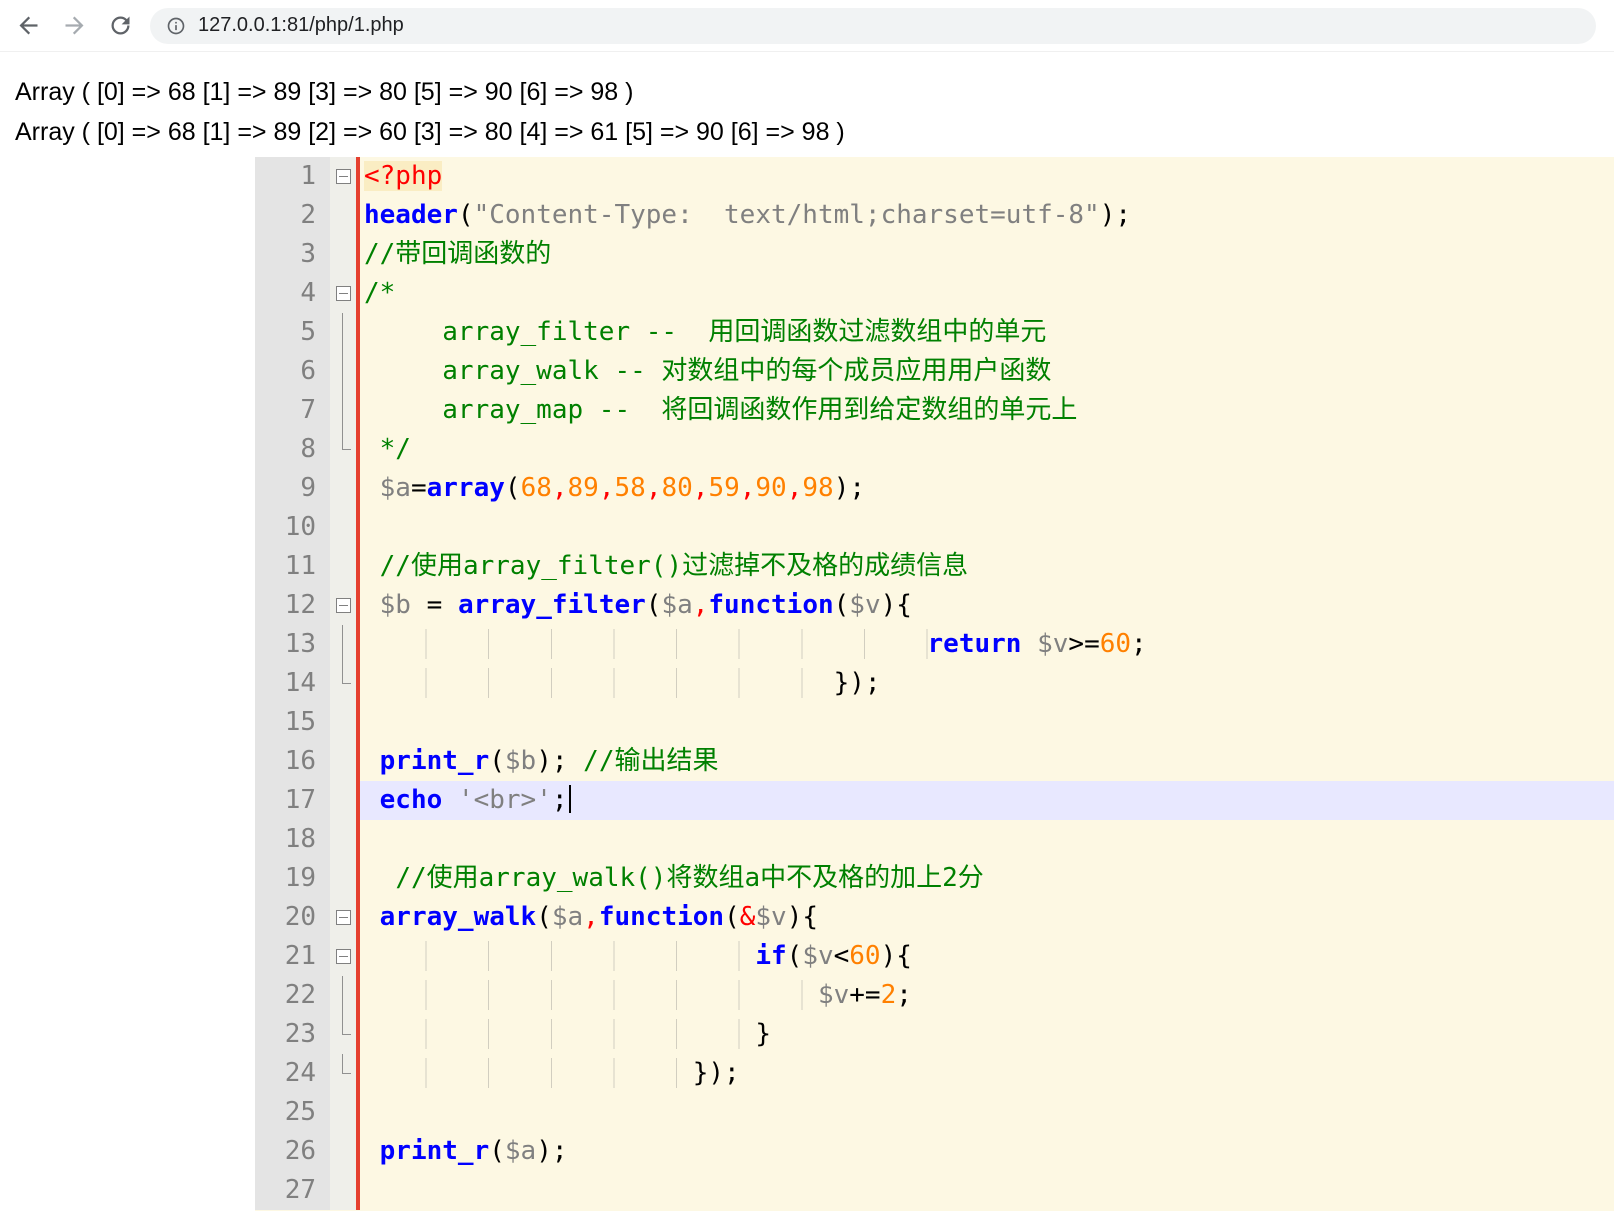 The image size is (1614, 1211). Describe the element at coordinates (292, 722) in the screenshot. I see `line-number: 15` at that location.